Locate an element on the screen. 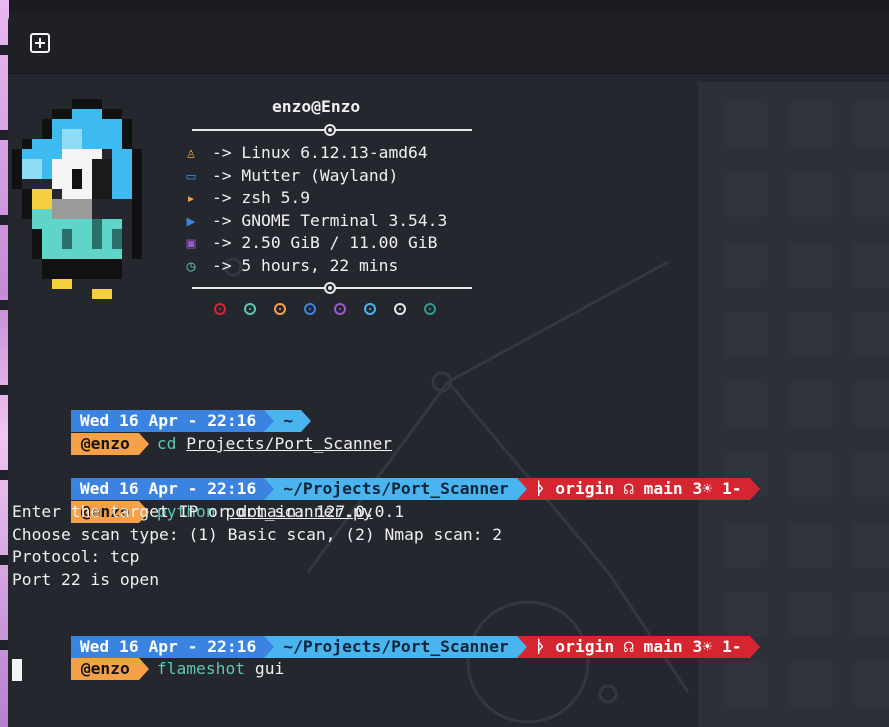 This screenshot has height=727, width=889. command-argument: Projects/Port_Scanner is located at coordinates (289, 443).